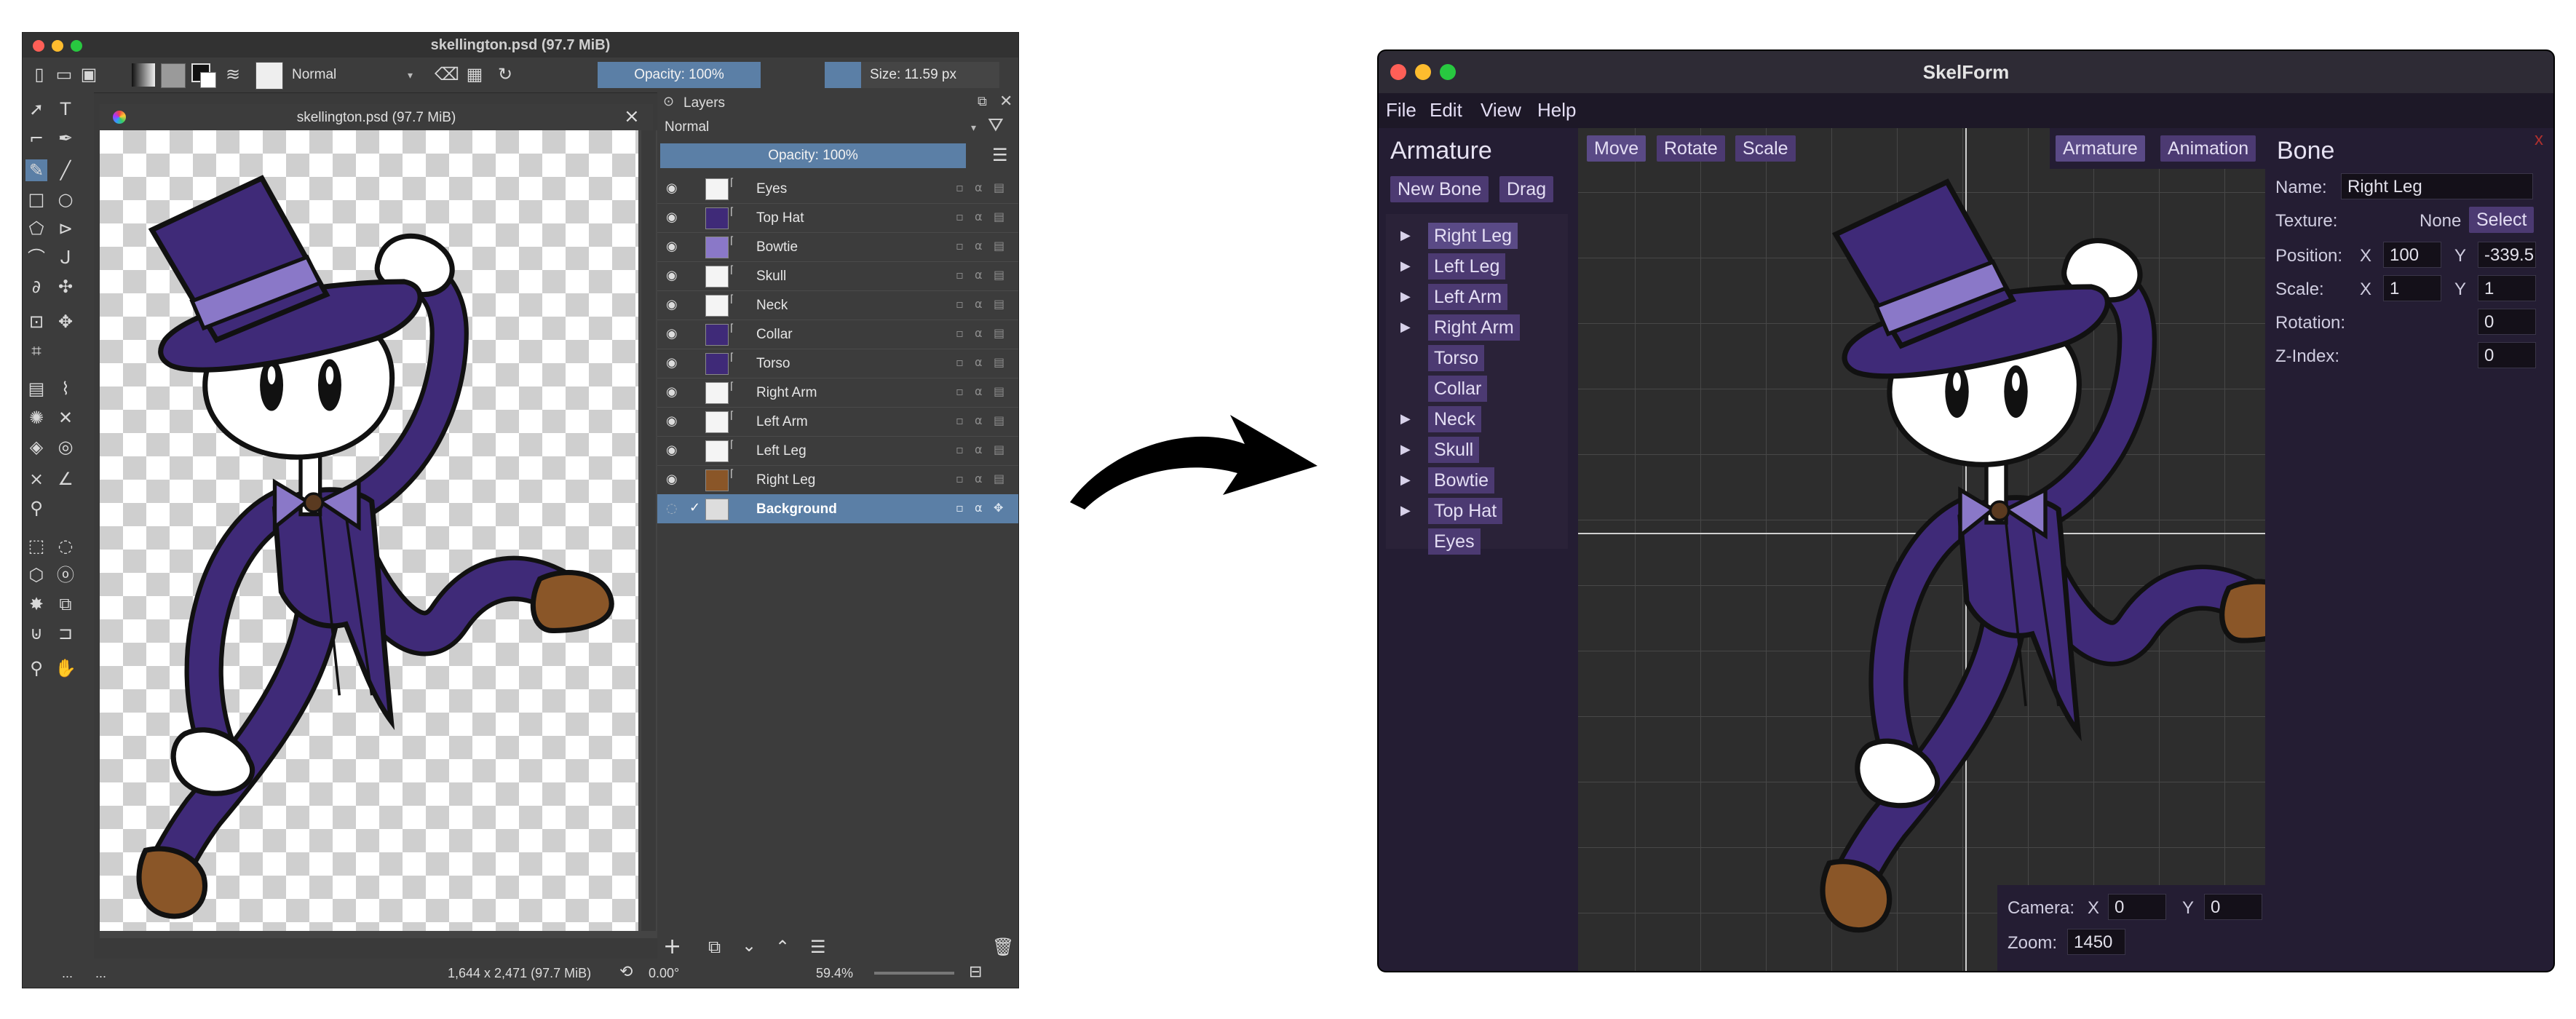 This screenshot has height=1019, width=2576. I want to click on lasso-select-icon: ⓞ, so click(65, 575).